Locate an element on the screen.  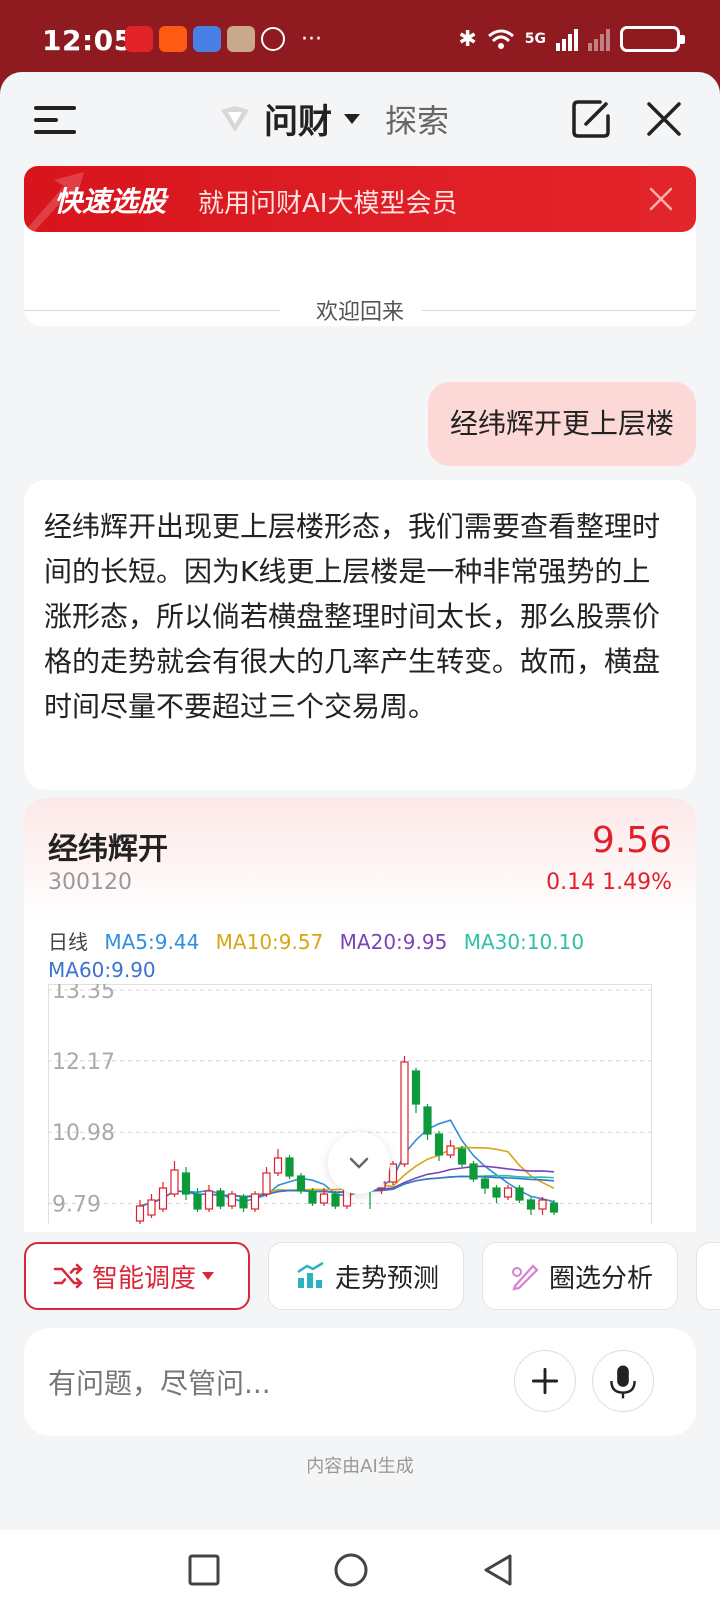
more-action-chip is located at coordinates (708, 1276).